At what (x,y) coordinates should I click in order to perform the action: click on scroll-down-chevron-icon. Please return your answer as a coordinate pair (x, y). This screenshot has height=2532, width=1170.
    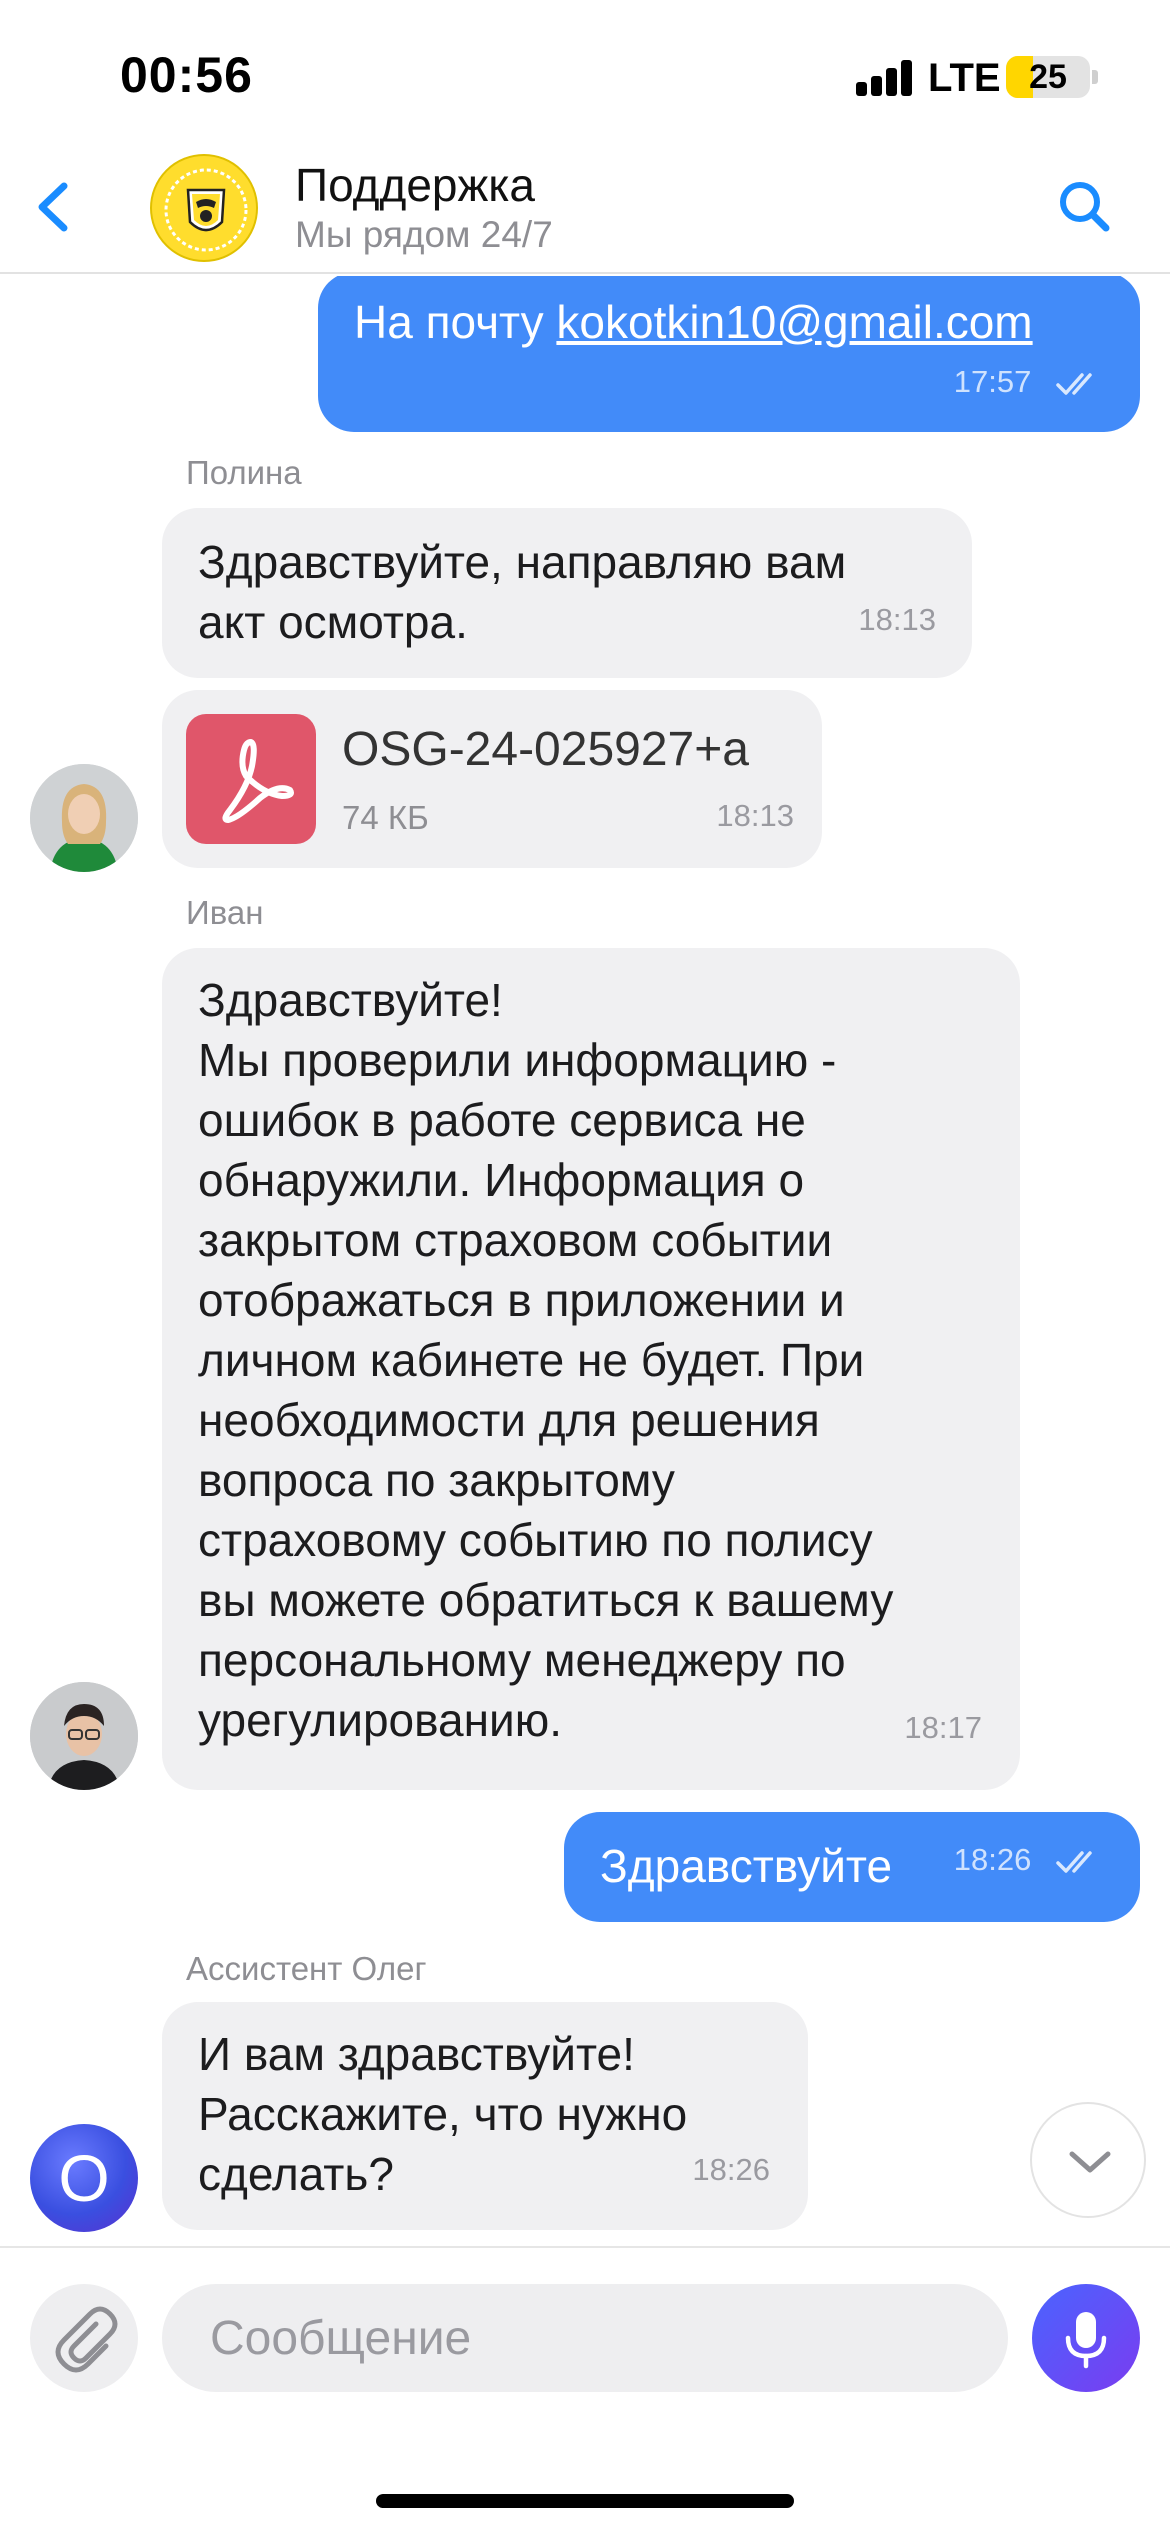
    Looking at the image, I should click on (1090, 2162).